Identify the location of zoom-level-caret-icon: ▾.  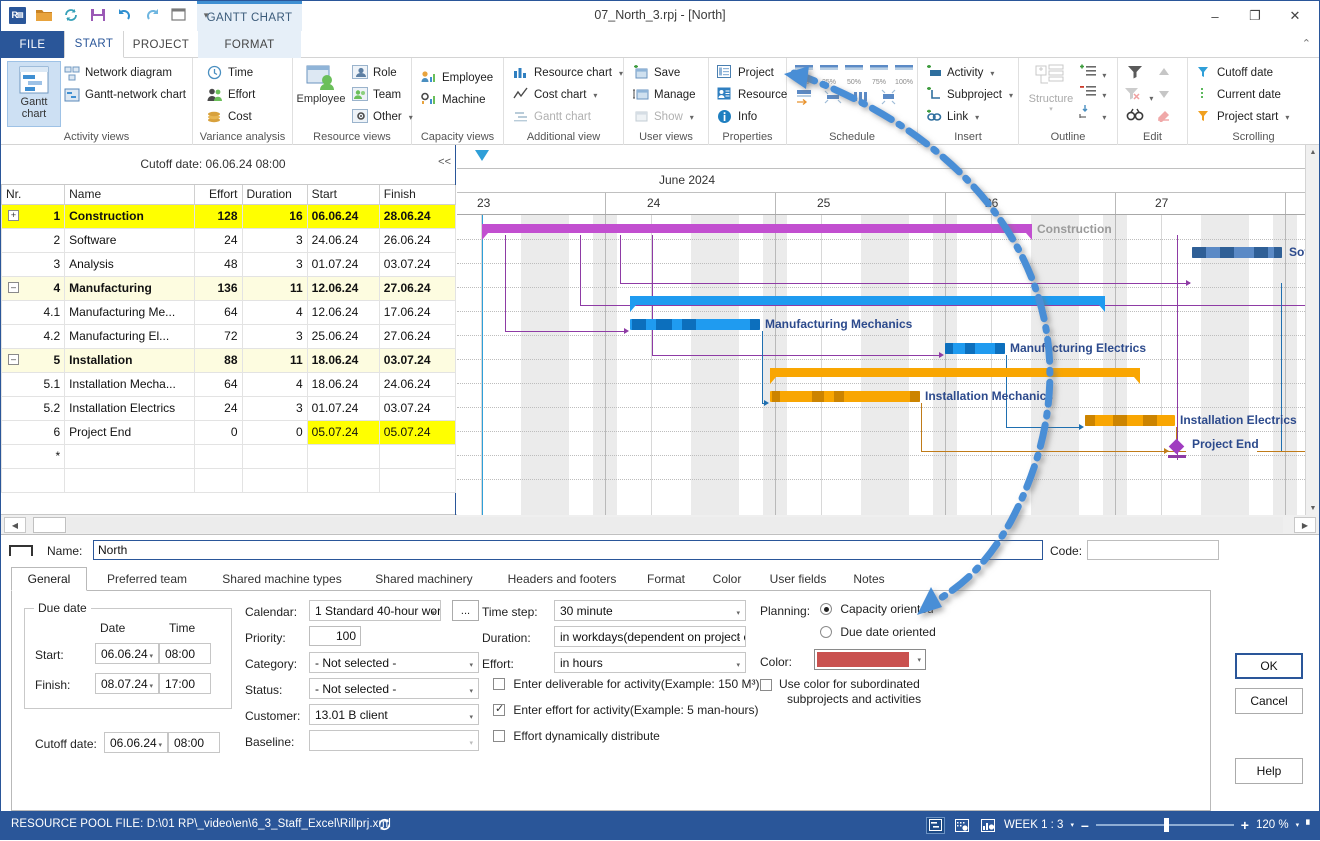
(1298, 825).